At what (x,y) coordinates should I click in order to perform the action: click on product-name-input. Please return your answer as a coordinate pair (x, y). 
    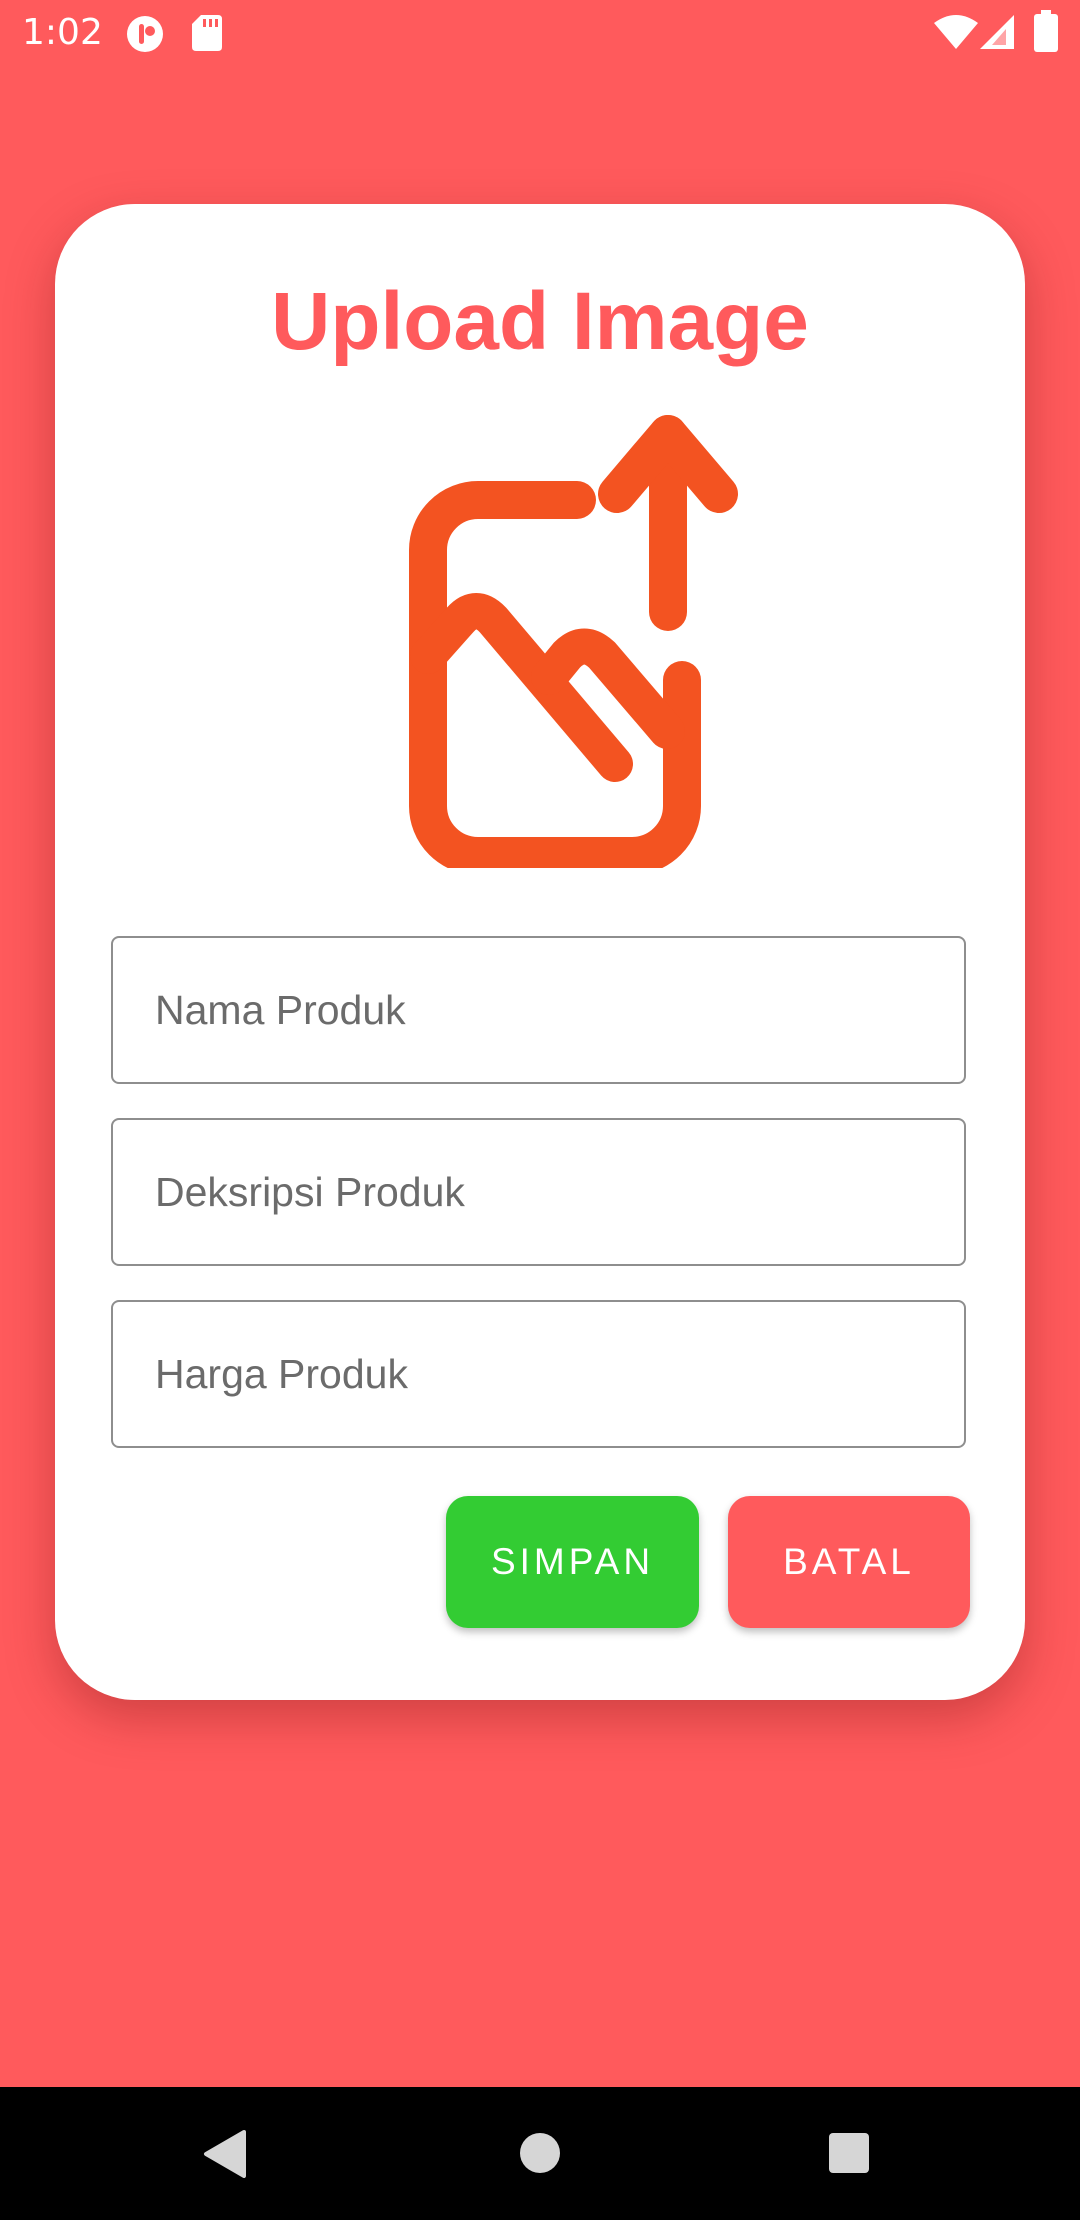
    Looking at the image, I should click on (538, 1010).